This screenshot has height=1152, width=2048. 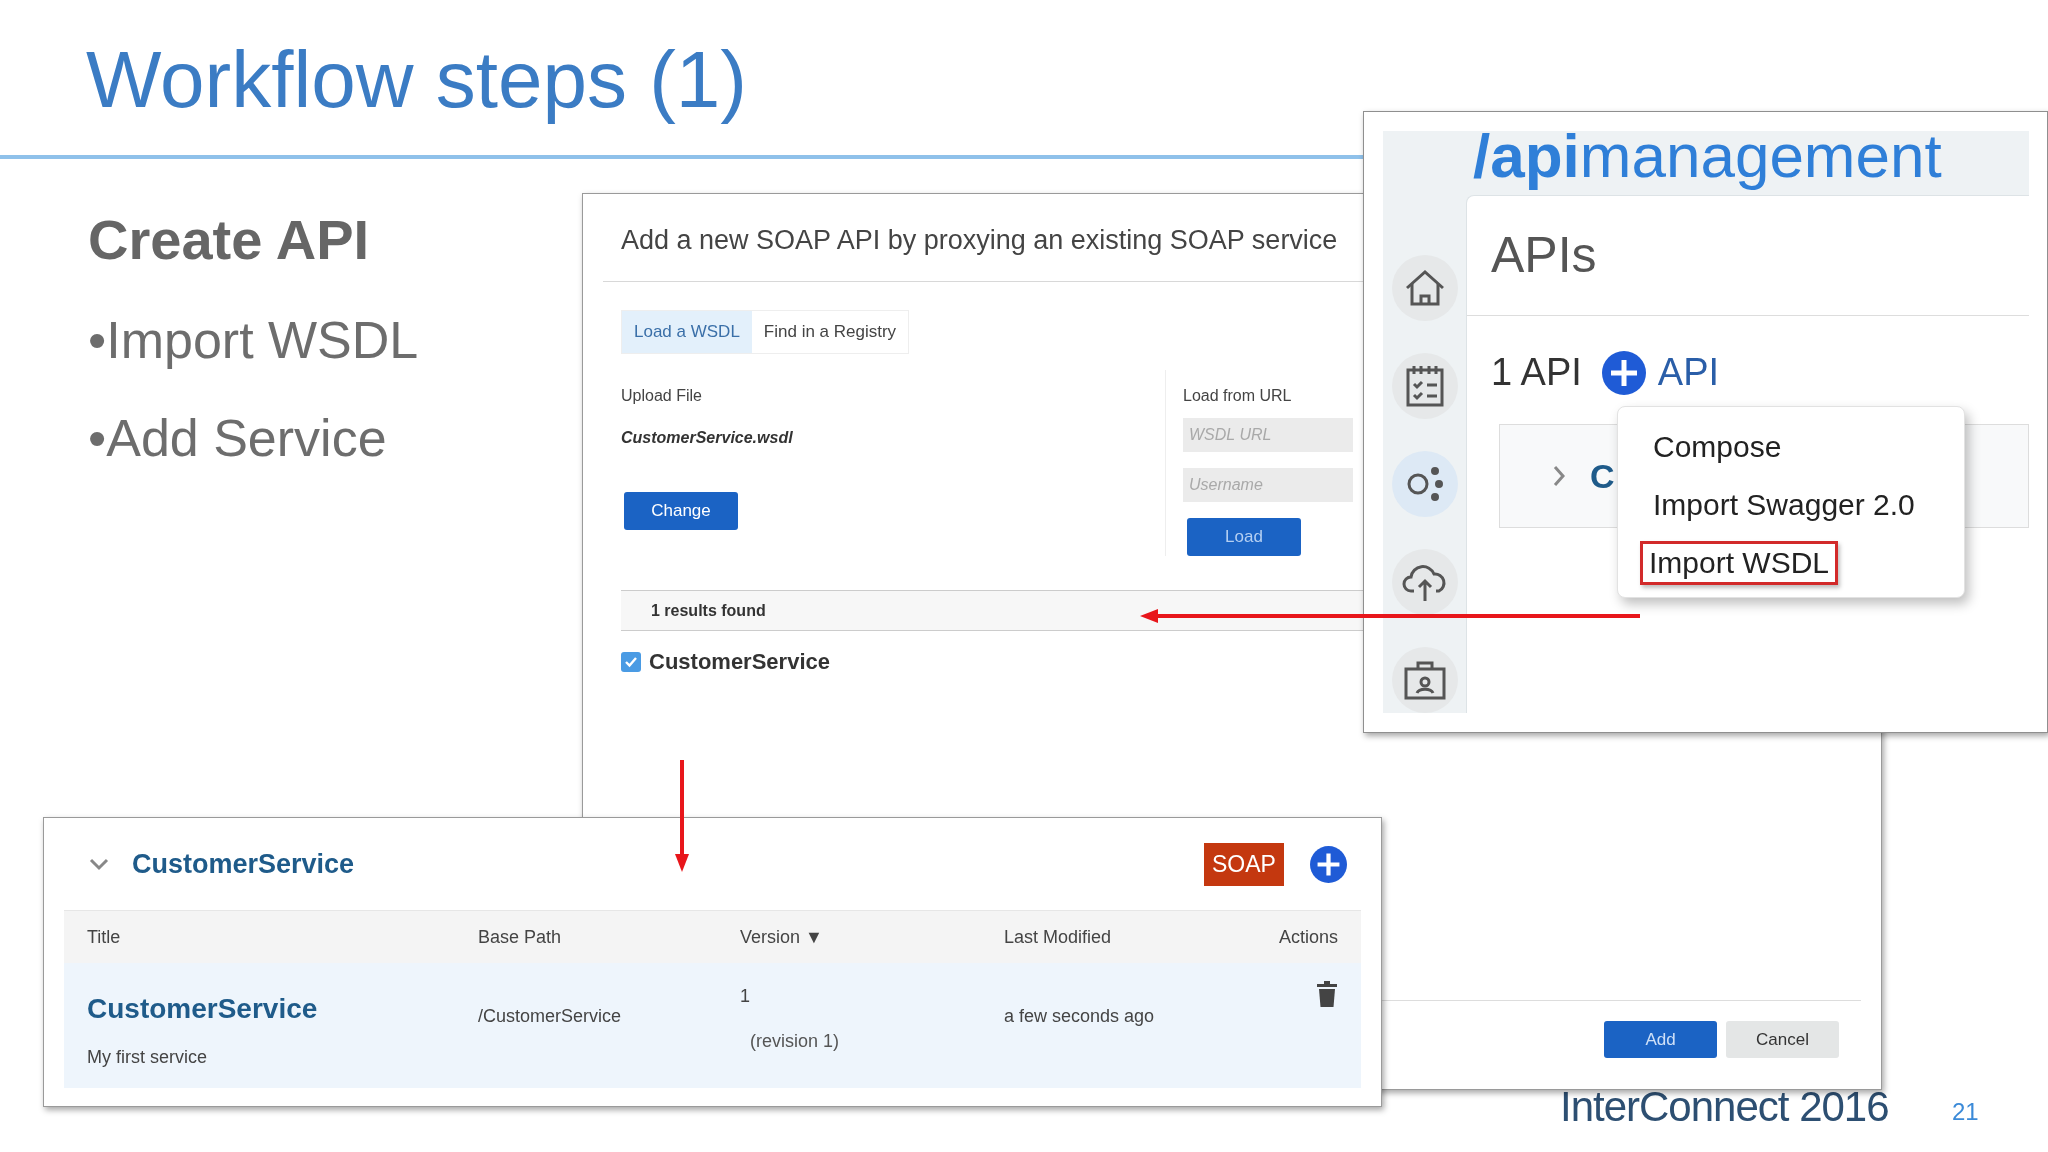 What do you see at coordinates (708, 610) in the screenshot?
I see `results-text: 1 results found` at bounding box center [708, 610].